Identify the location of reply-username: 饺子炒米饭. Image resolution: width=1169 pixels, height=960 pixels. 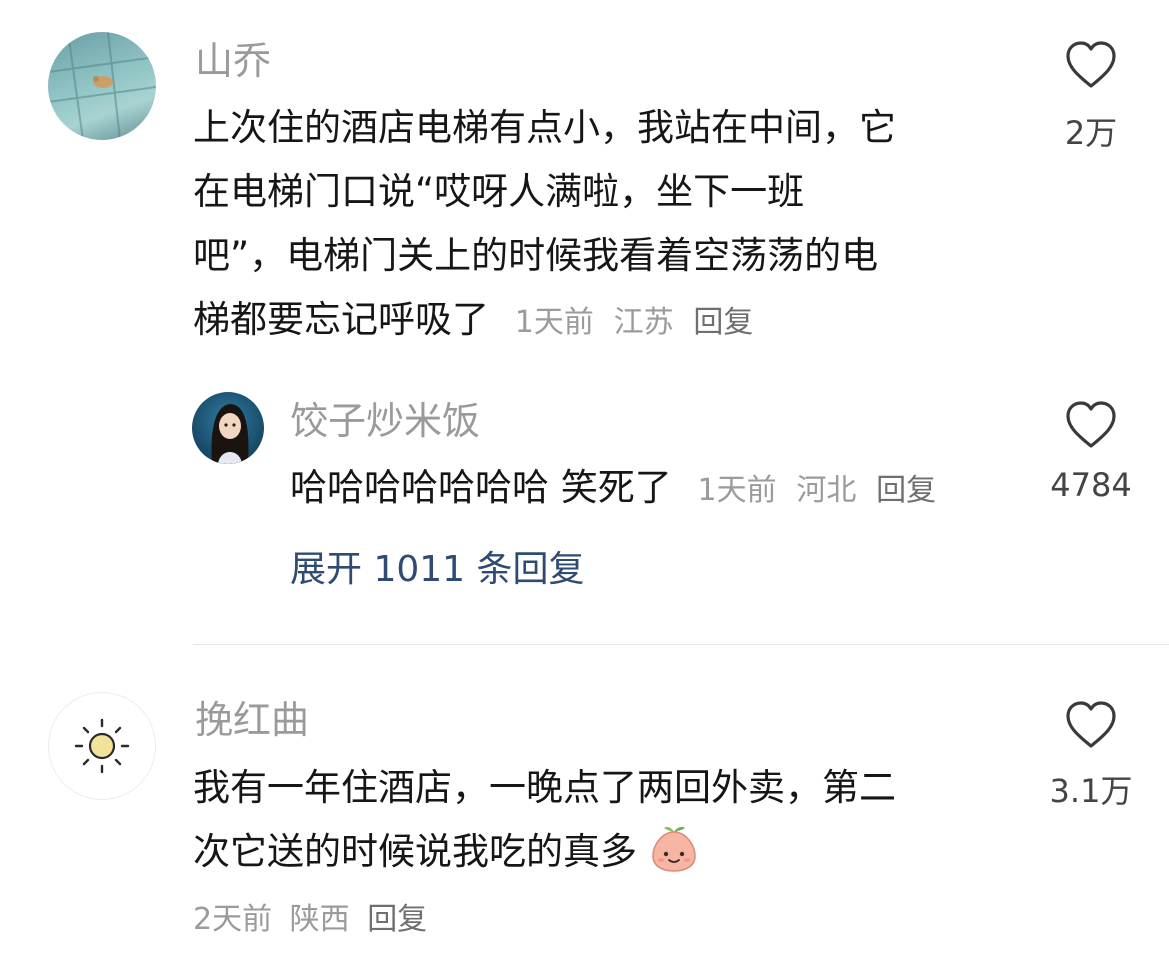
(385, 421).